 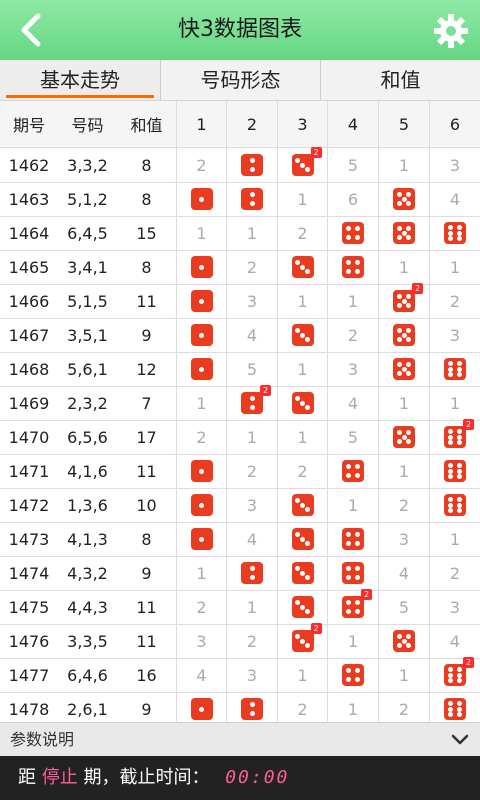 What do you see at coordinates (240, 739) in the screenshot?
I see `param-strip: 参数说明` at bounding box center [240, 739].